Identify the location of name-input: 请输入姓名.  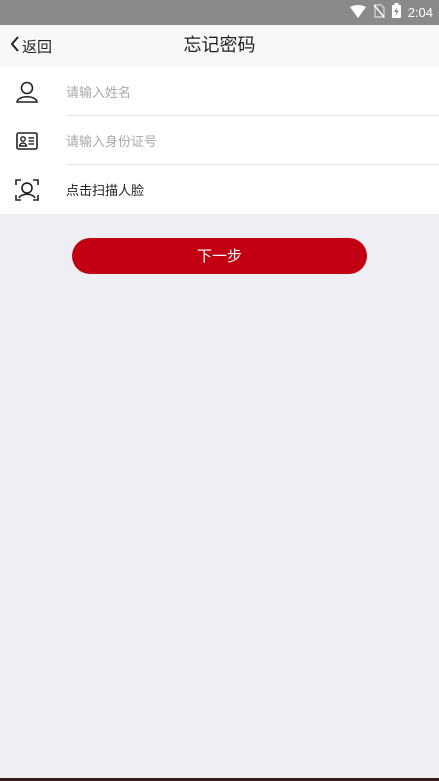
(98, 91).